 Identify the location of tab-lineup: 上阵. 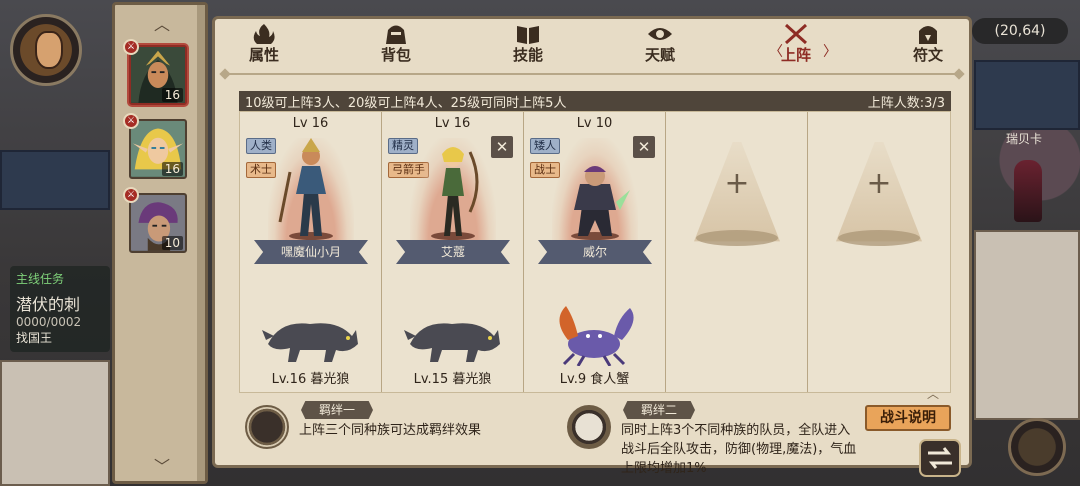
(796, 47).